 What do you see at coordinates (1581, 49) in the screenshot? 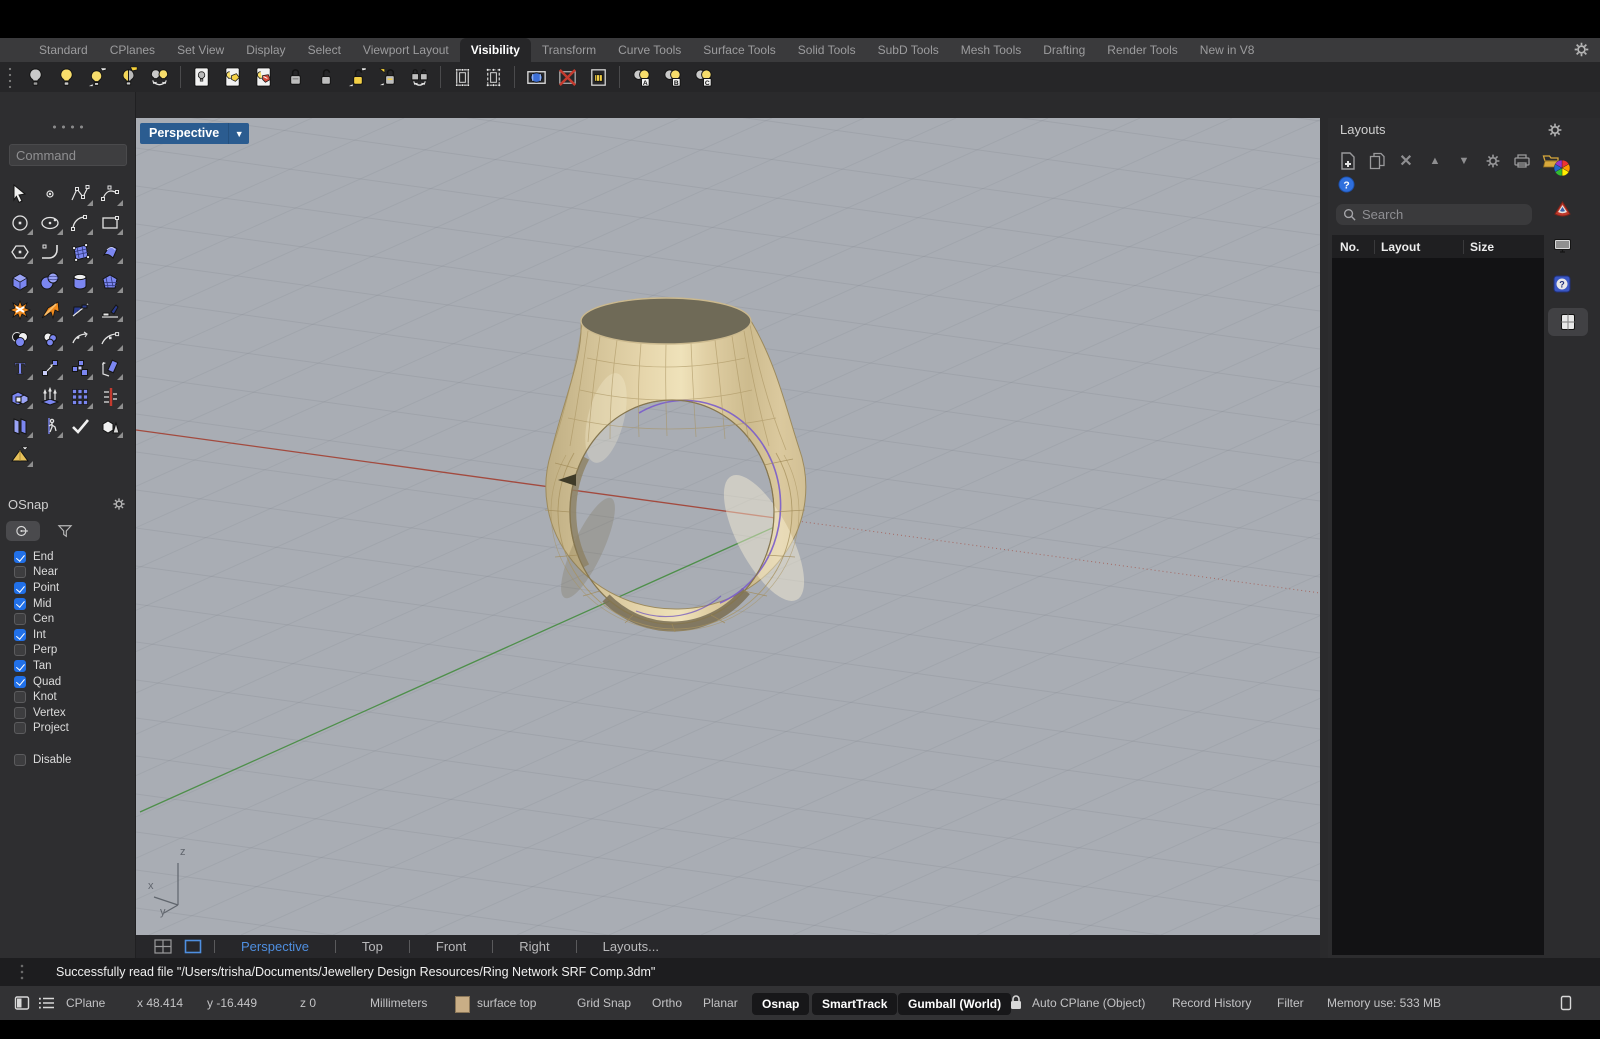
I see `toolbar-settings-gear-icon` at bounding box center [1581, 49].